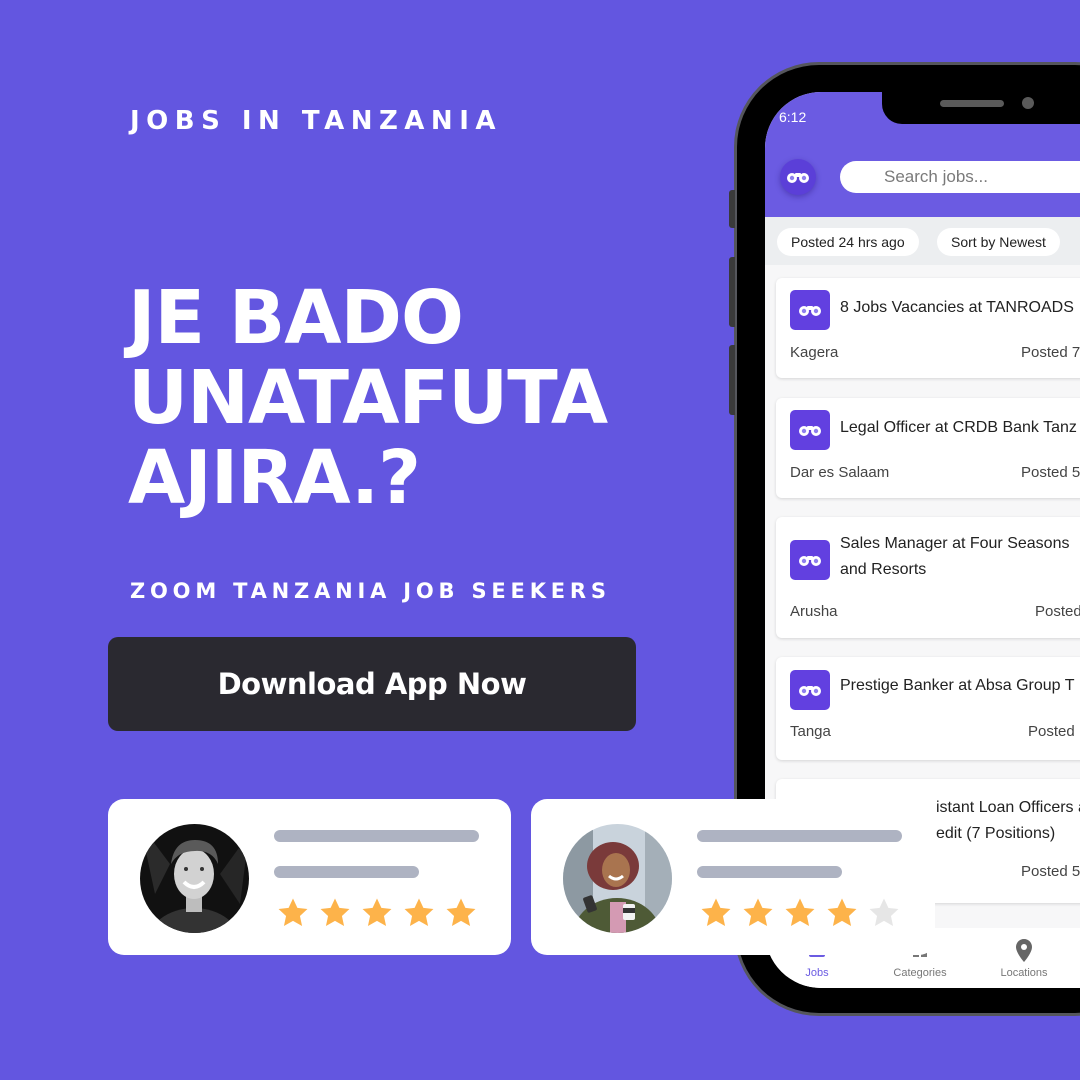  What do you see at coordinates (810, 731) in the screenshot?
I see `job-location: Tanga` at bounding box center [810, 731].